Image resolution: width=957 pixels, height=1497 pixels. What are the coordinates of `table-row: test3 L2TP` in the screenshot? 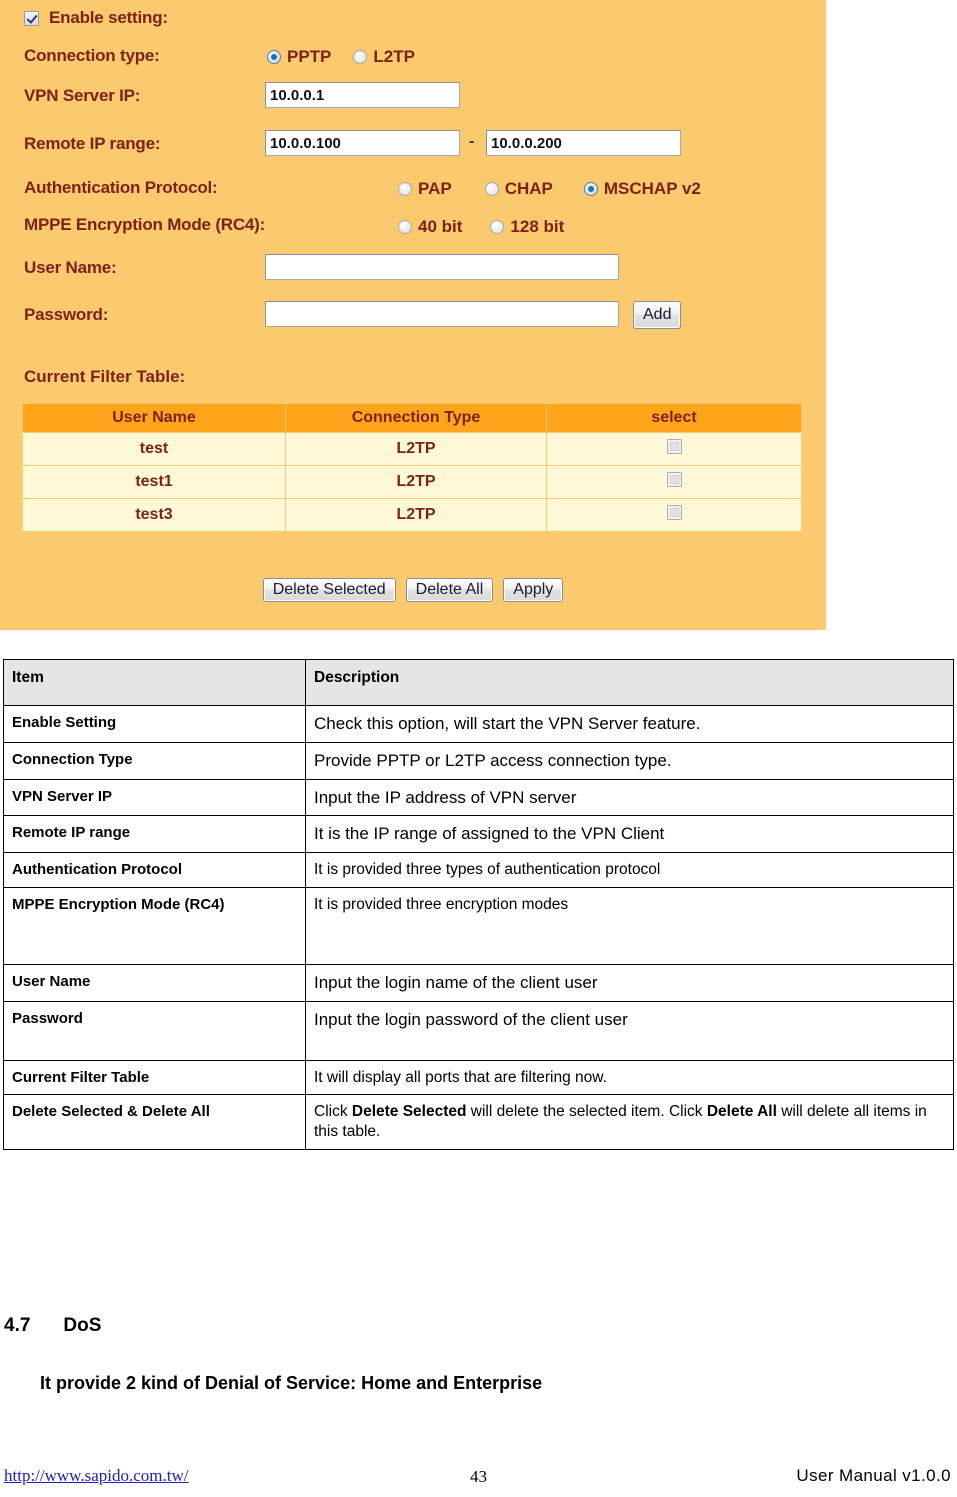 It's located at (412, 515).